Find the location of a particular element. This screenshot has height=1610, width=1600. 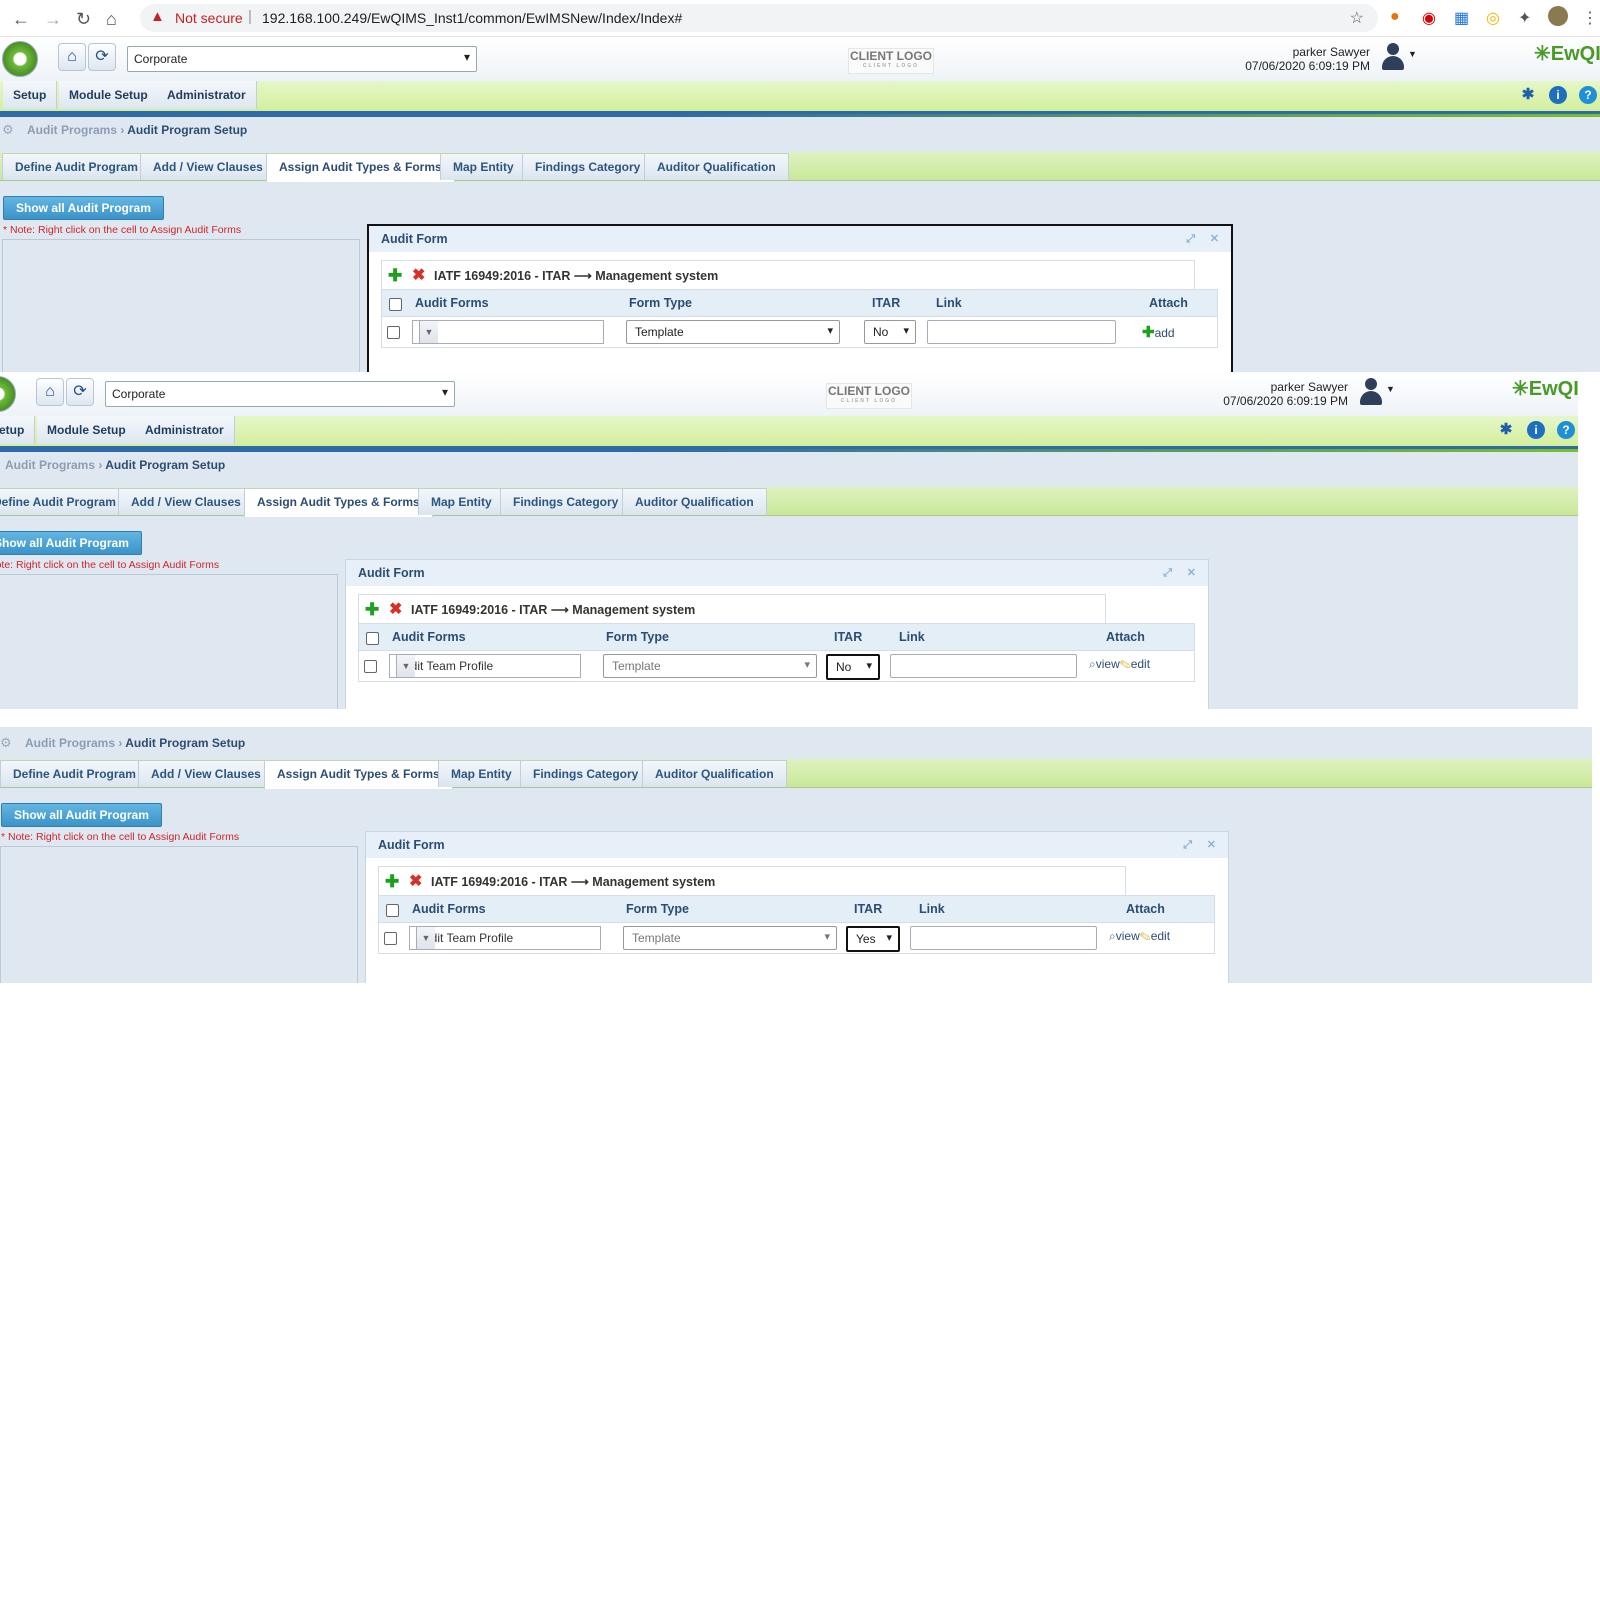

attach-view-link: view is located at coordinates (1128, 936).